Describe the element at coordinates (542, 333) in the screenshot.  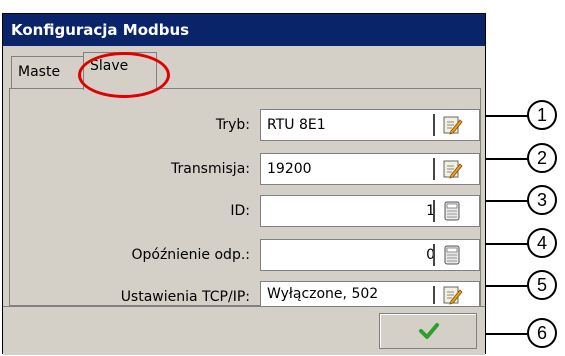
I see `callout-6: 6` at that location.